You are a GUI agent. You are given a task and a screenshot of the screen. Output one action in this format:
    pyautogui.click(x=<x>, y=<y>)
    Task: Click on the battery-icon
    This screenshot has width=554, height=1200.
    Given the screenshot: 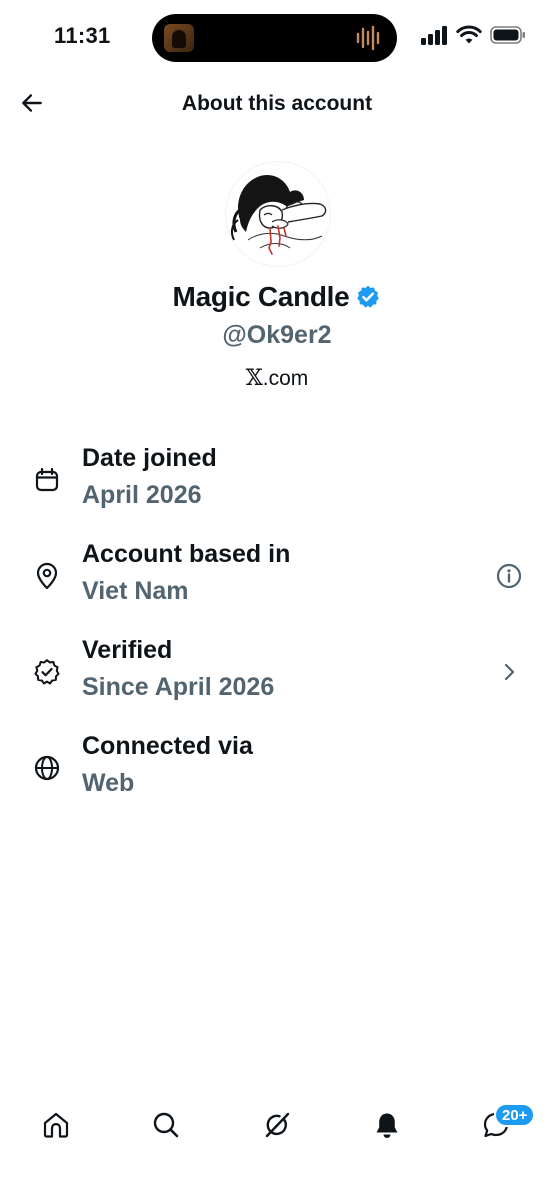 What is the action you would take?
    pyautogui.click(x=507, y=35)
    